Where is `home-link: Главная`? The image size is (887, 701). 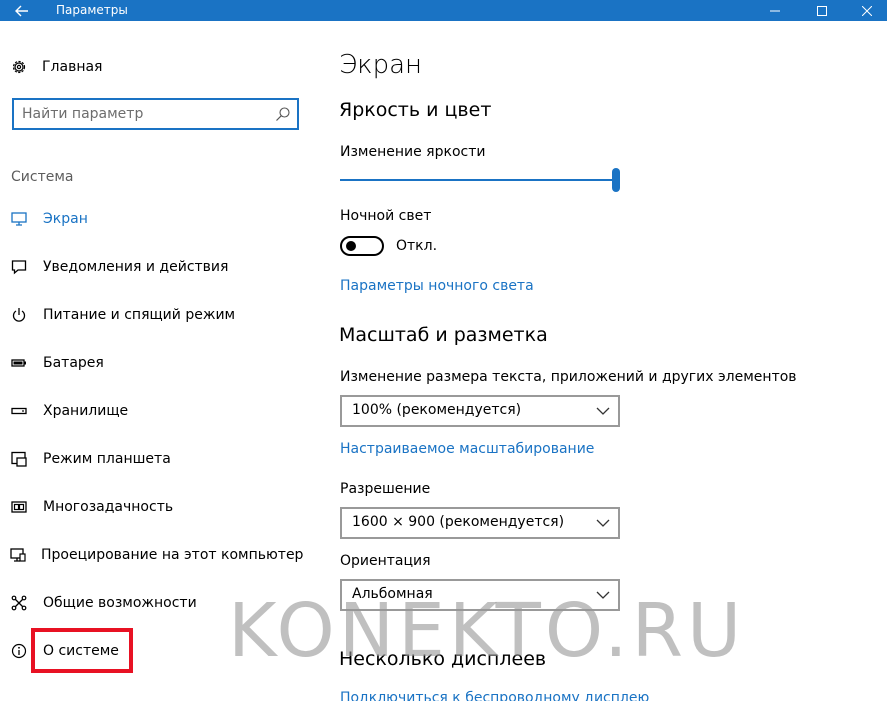 home-link: Главная is located at coordinates (56, 67).